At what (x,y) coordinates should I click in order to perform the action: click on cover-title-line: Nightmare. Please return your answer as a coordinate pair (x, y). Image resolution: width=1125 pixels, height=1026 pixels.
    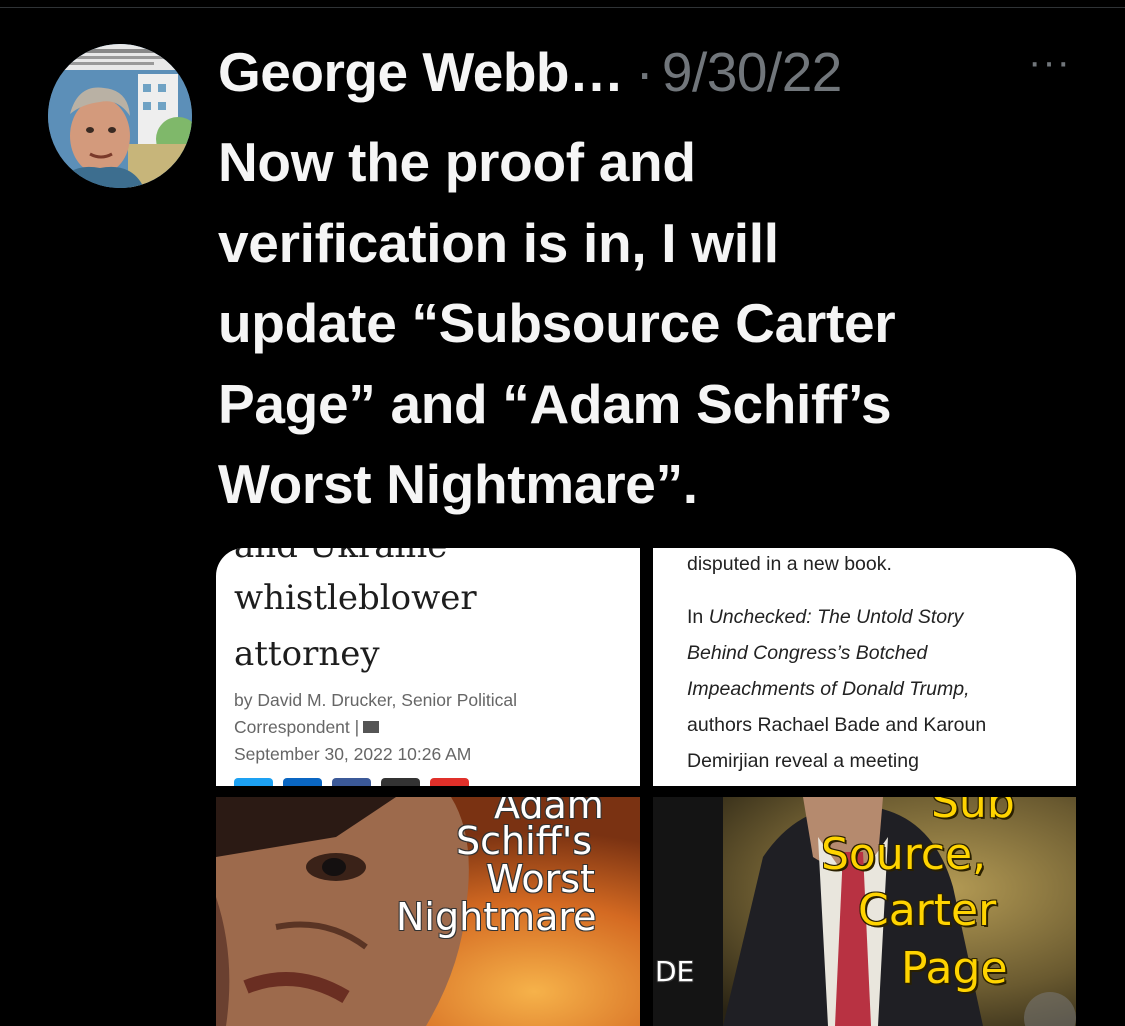
    Looking at the image, I should click on (496, 917).